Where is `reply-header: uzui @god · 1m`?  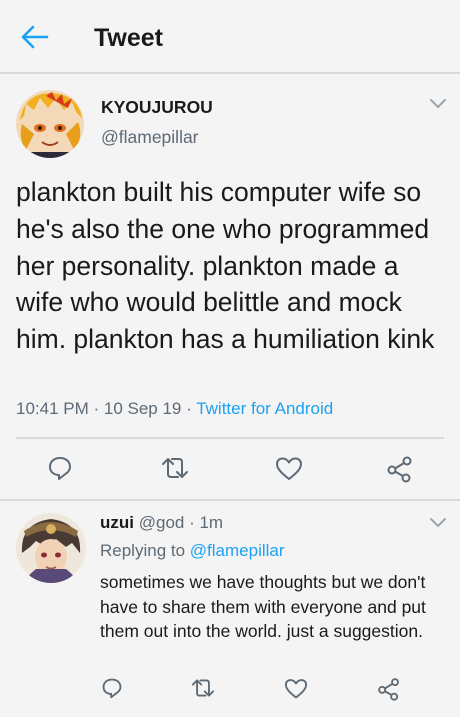
reply-header: uzui @god · 1m is located at coordinates (161, 523).